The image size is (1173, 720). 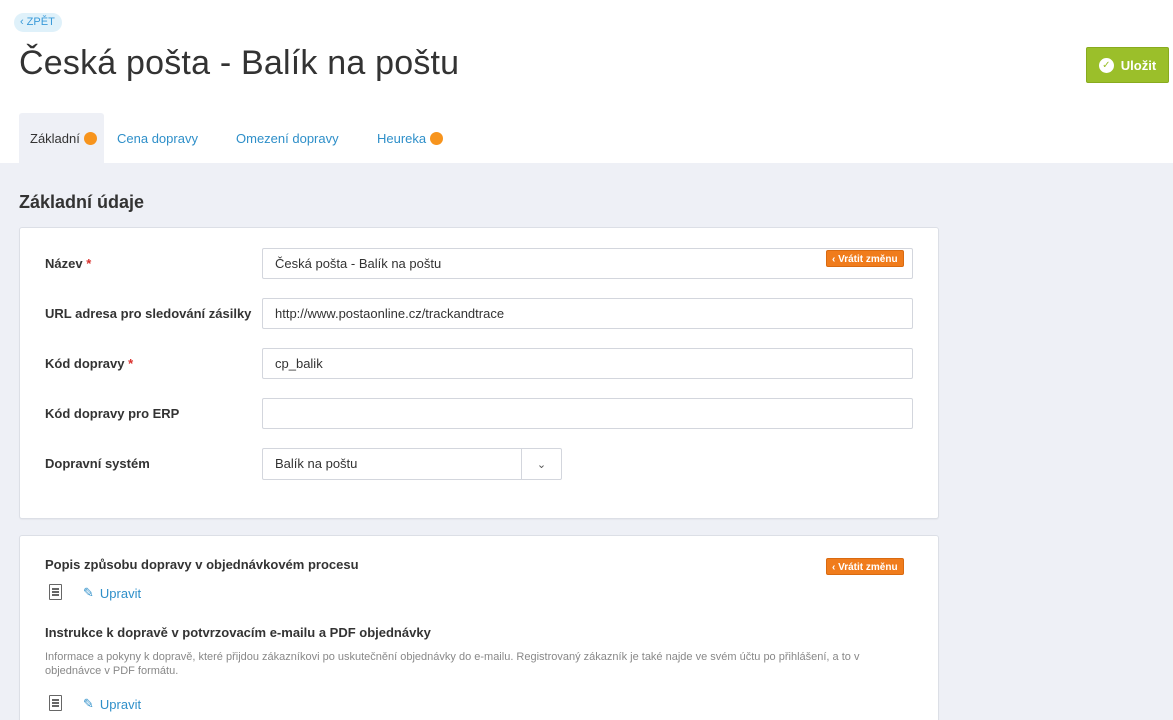 What do you see at coordinates (1106, 65) in the screenshot?
I see `check-circle-icon: ✓` at bounding box center [1106, 65].